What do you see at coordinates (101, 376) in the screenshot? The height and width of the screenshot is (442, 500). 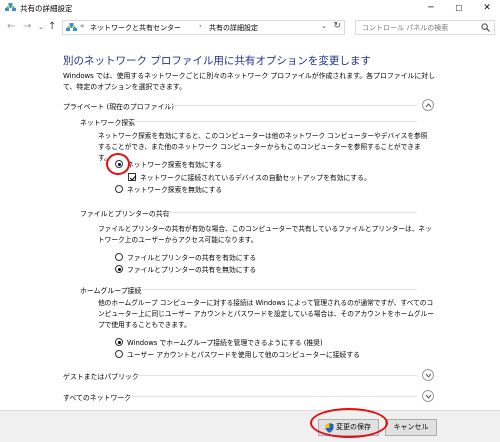 I see `guest-profile-header: ゲストまたはパブリック` at bounding box center [101, 376].